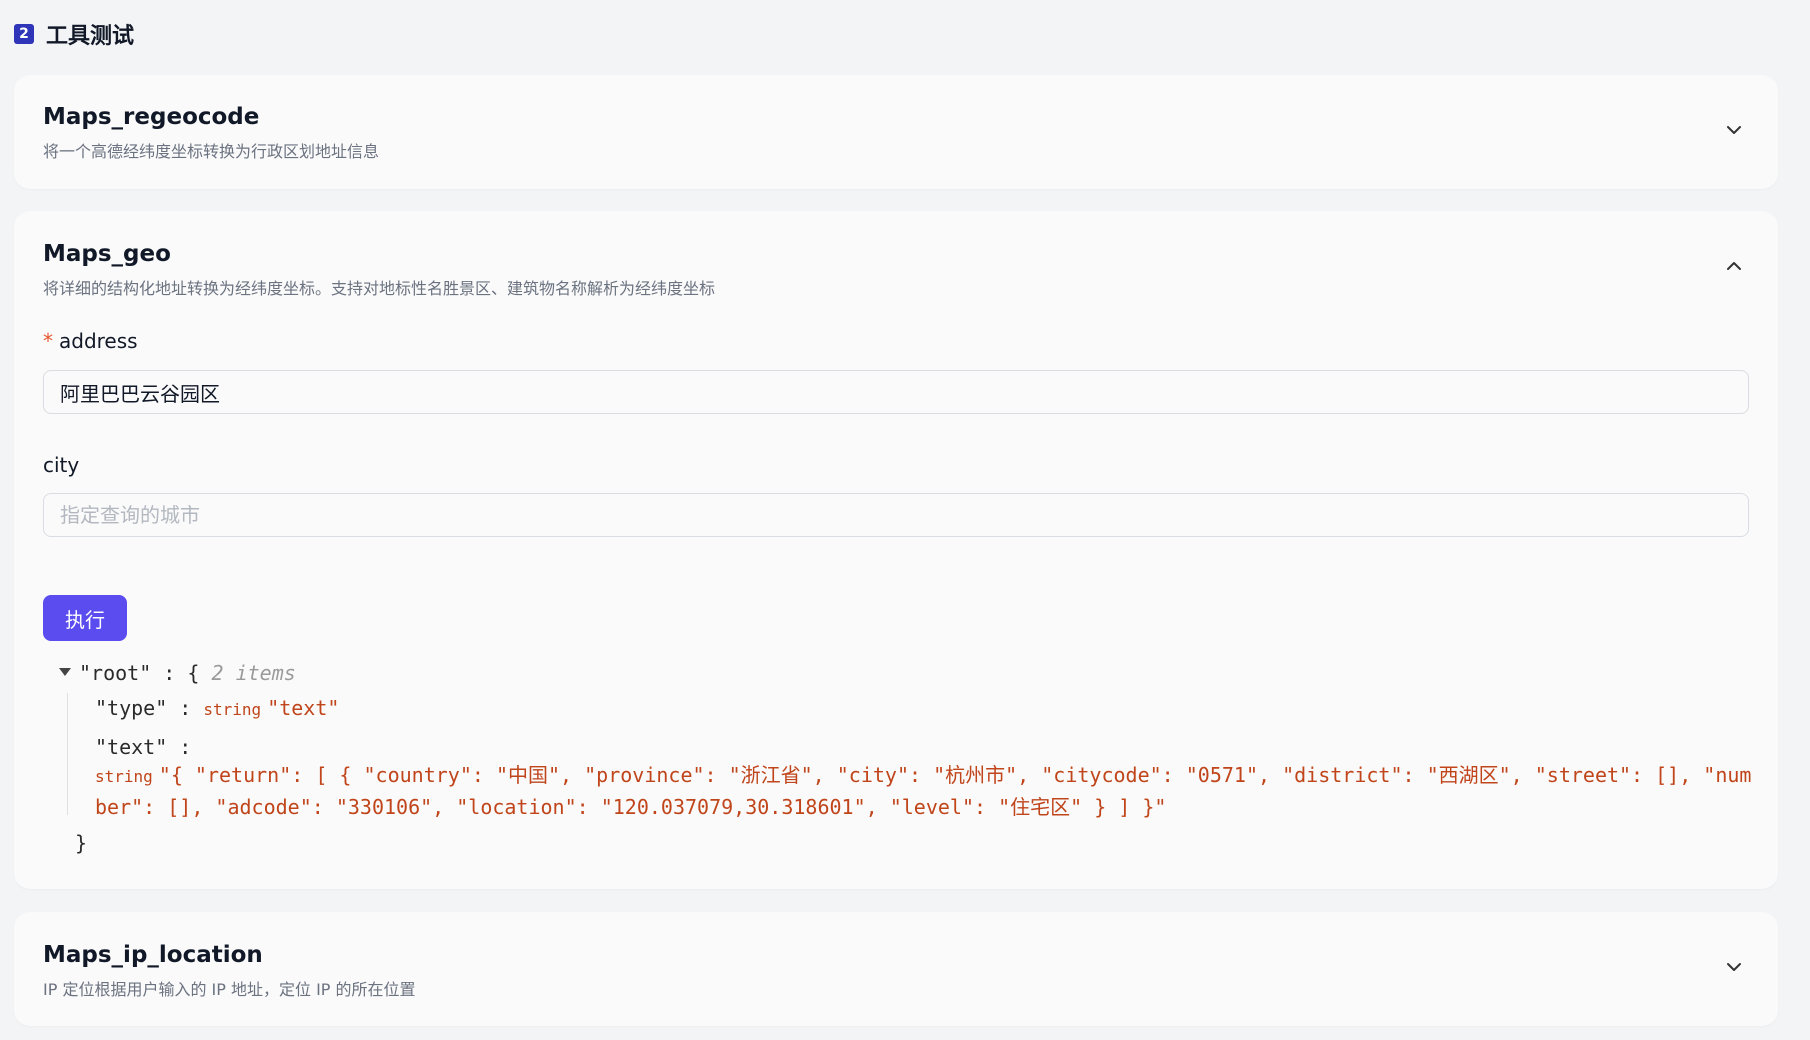 The height and width of the screenshot is (1040, 1810). What do you see at coordinates (90, 35) in the screenshot?
I see `section-title: 工具测试` at bounding box center [90, 35].